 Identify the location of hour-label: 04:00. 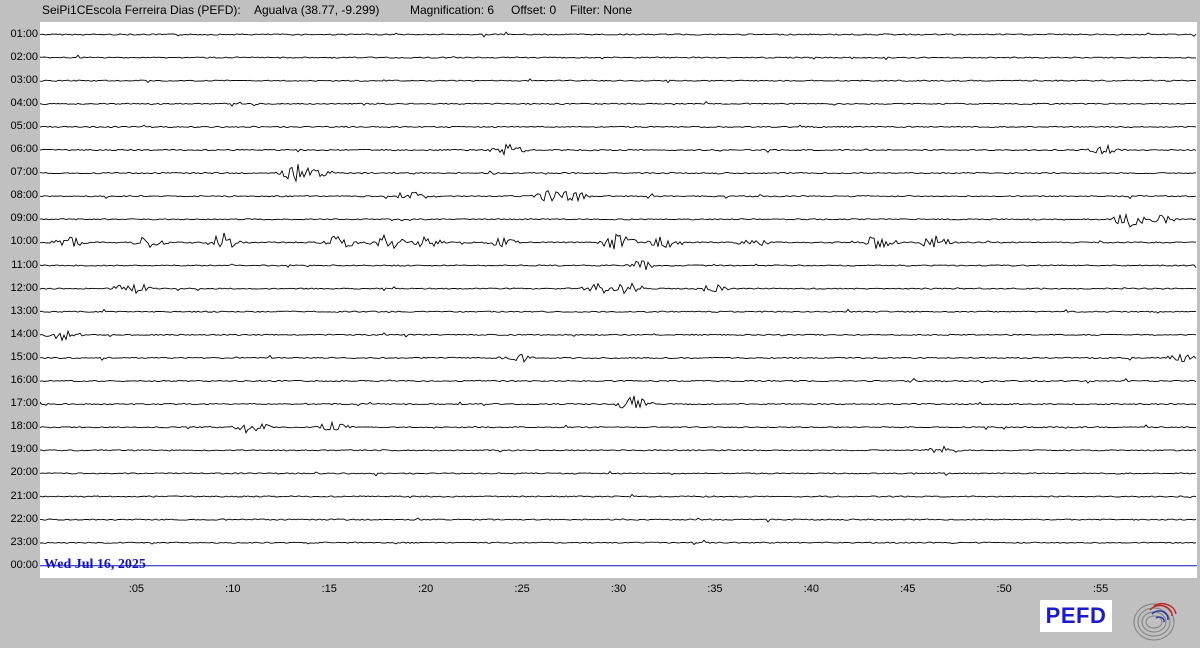
(24, 102).